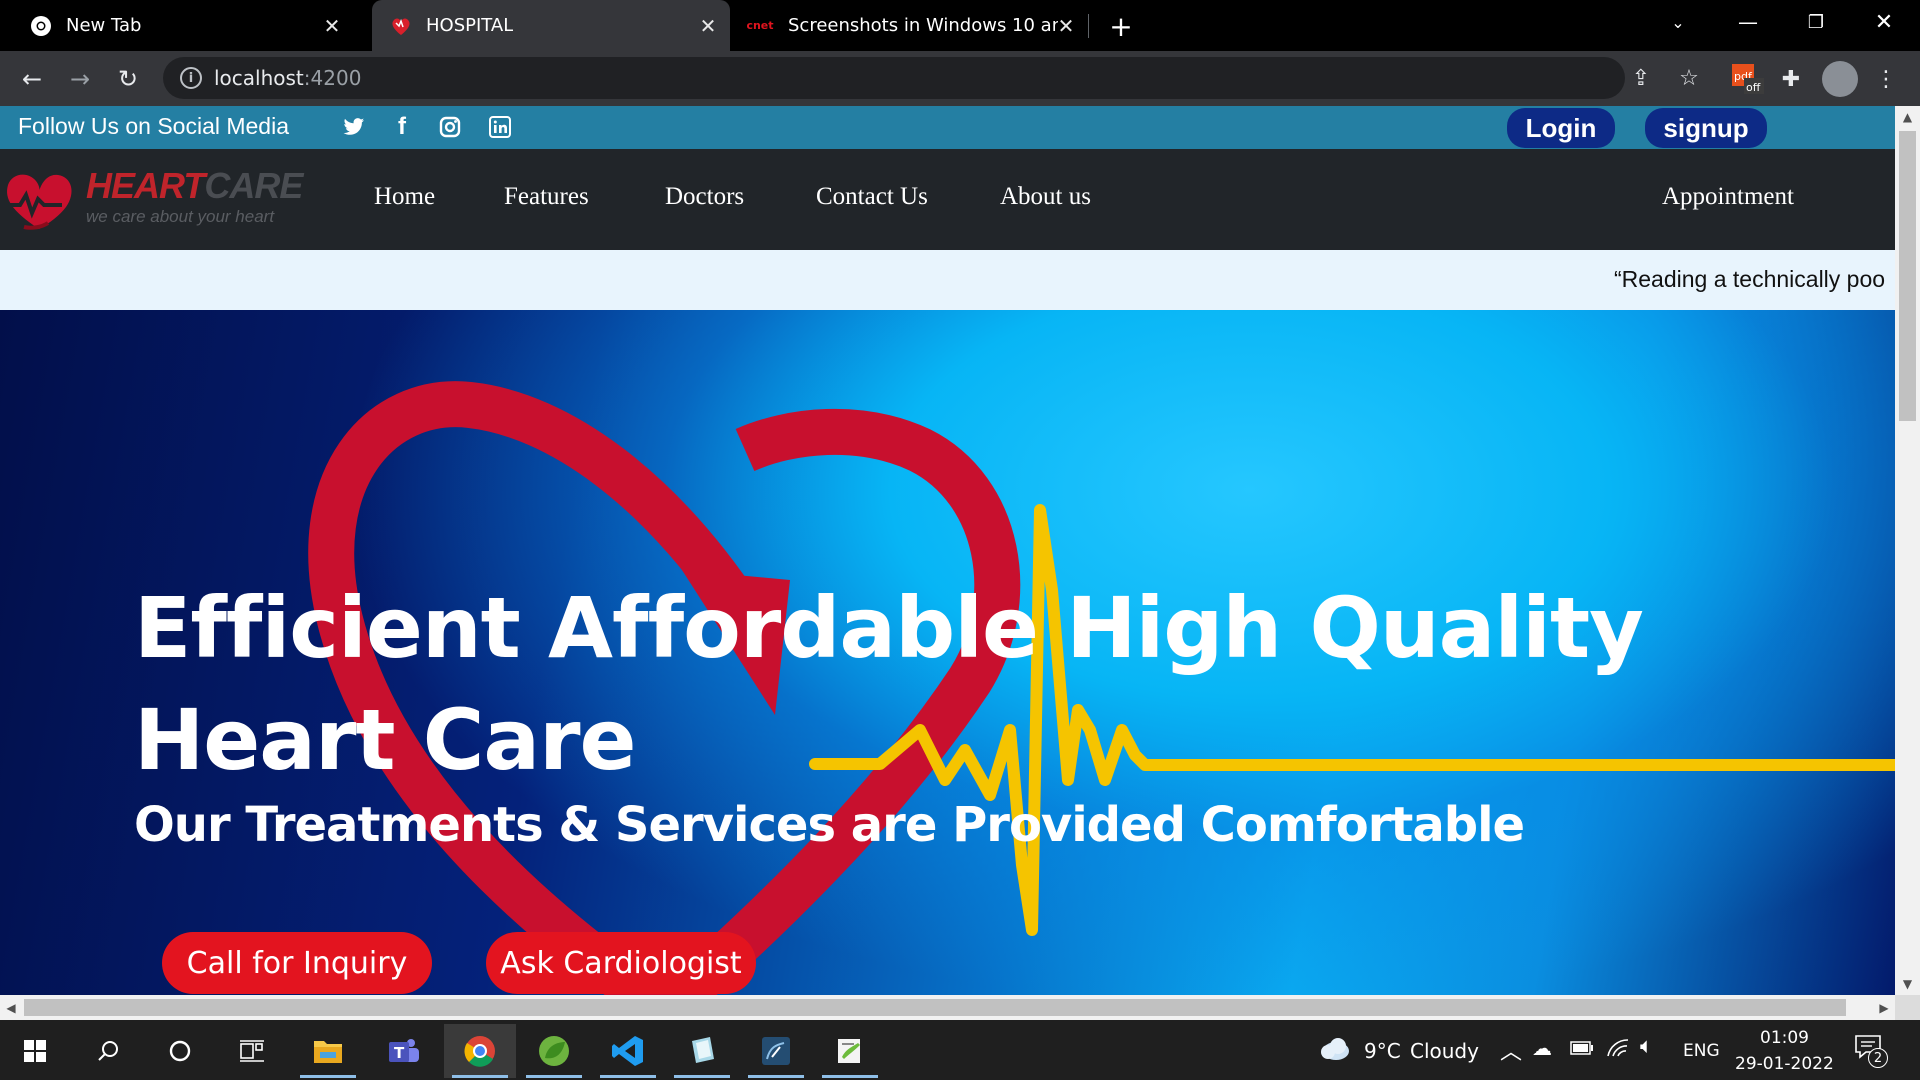  I want to click on notification-count-badge: 2, so click(1878, 1058).